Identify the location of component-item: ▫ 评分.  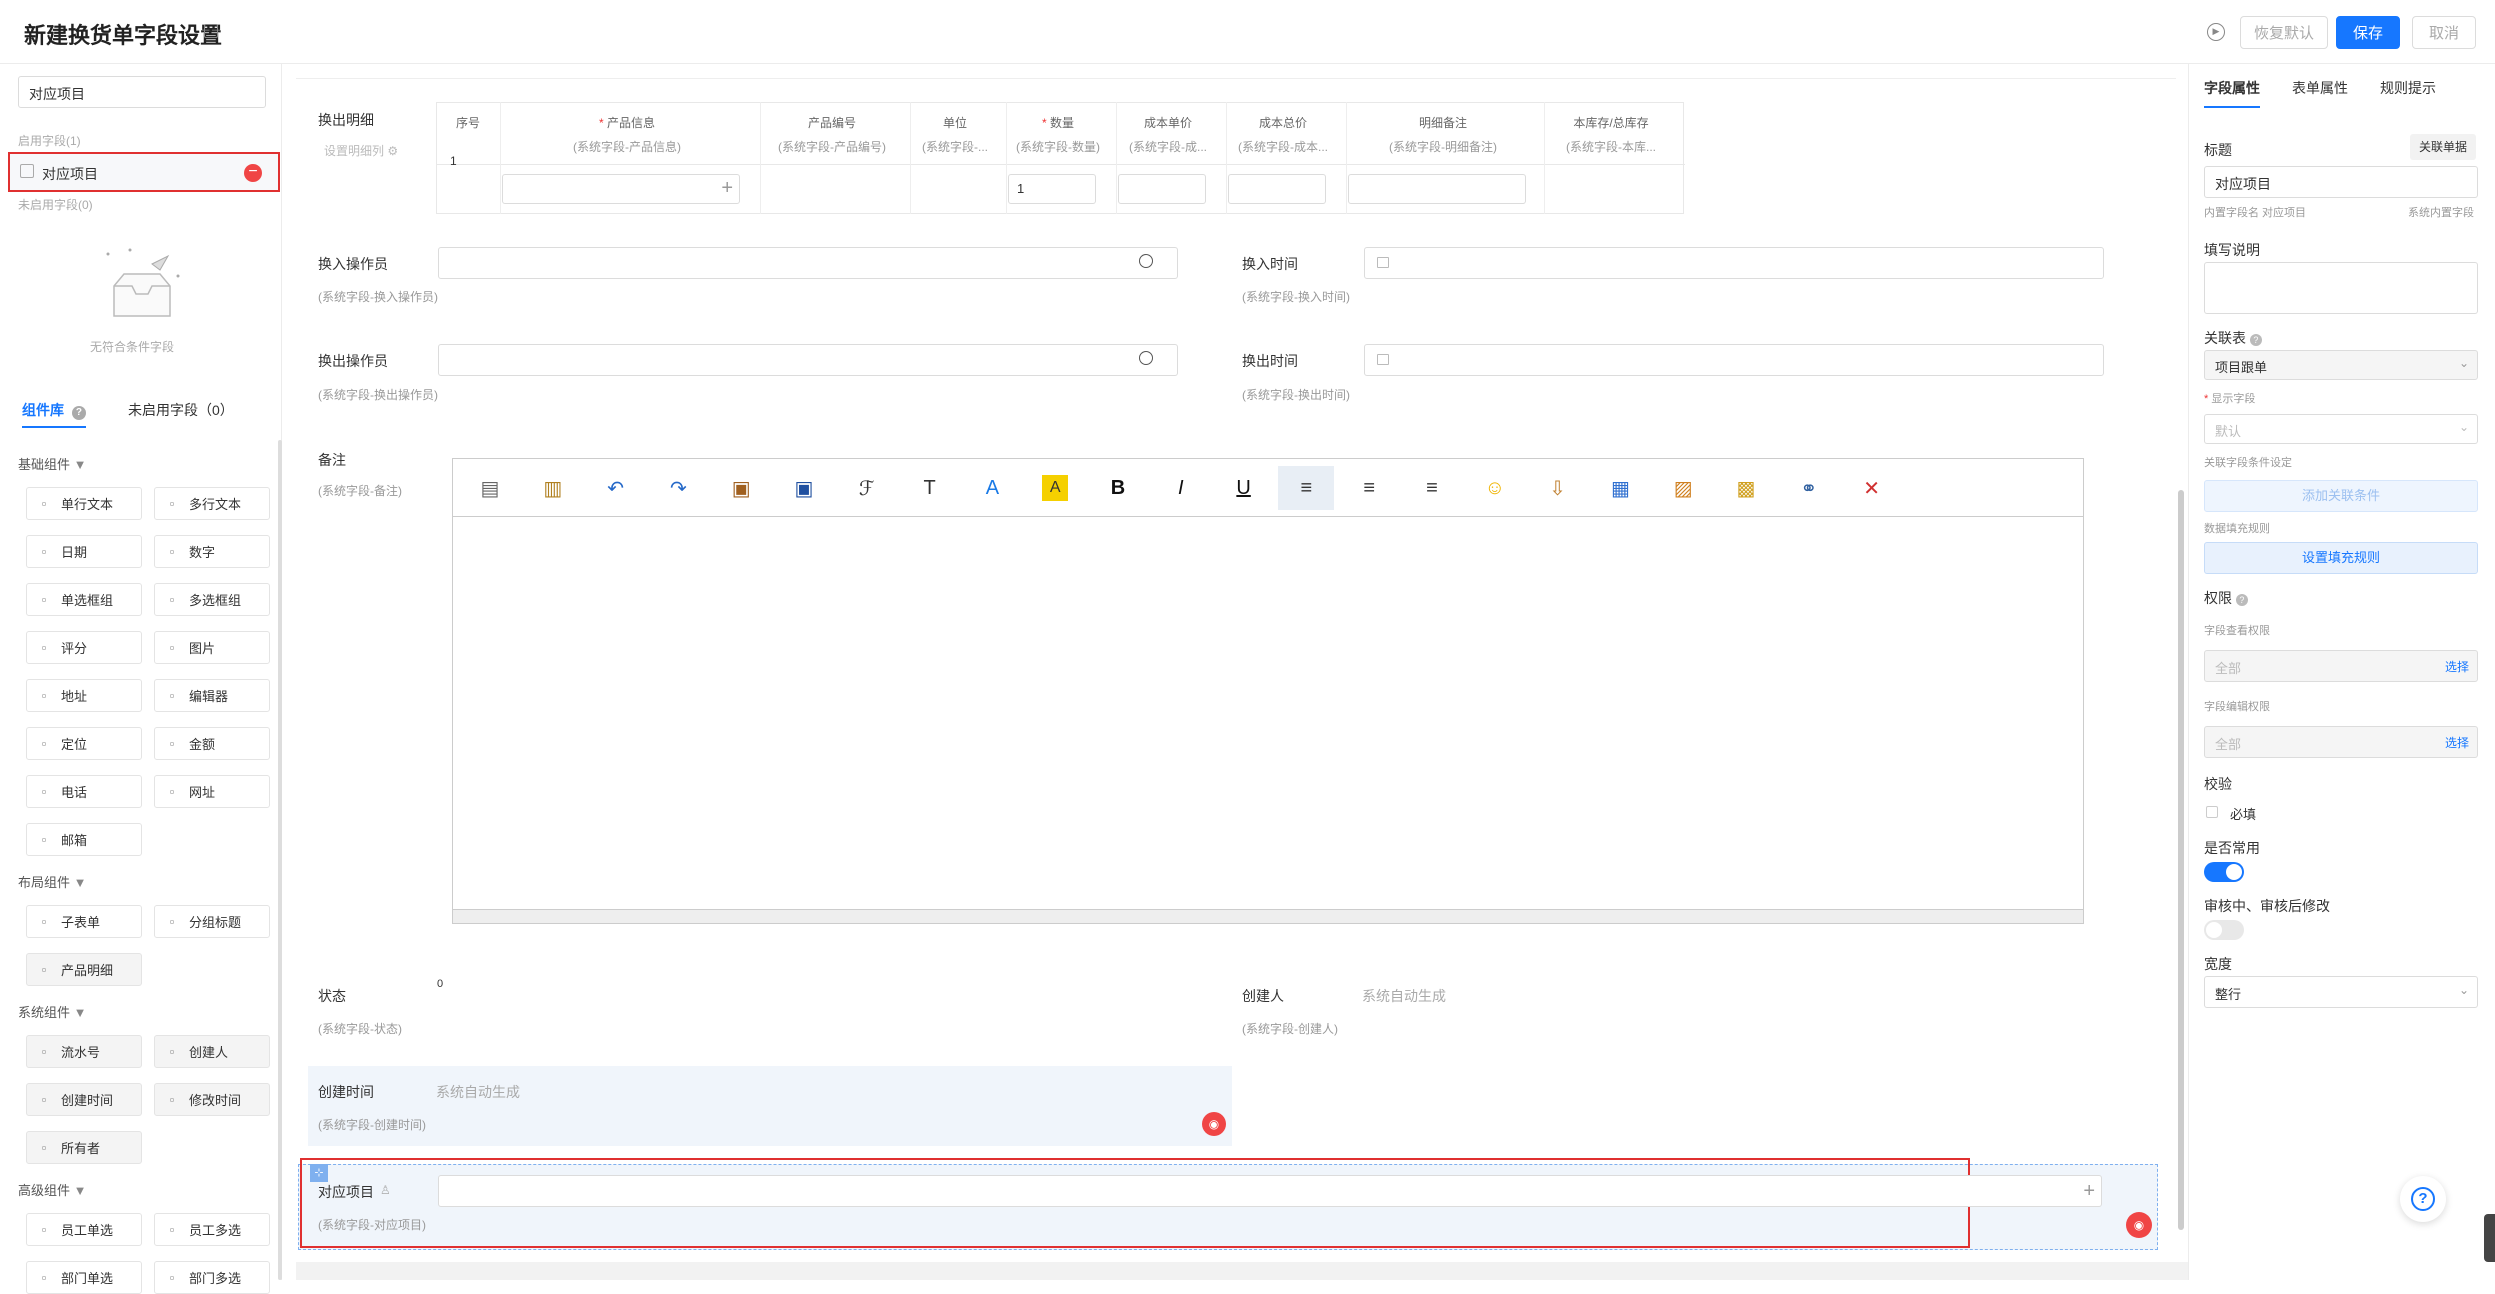
(84, 647).